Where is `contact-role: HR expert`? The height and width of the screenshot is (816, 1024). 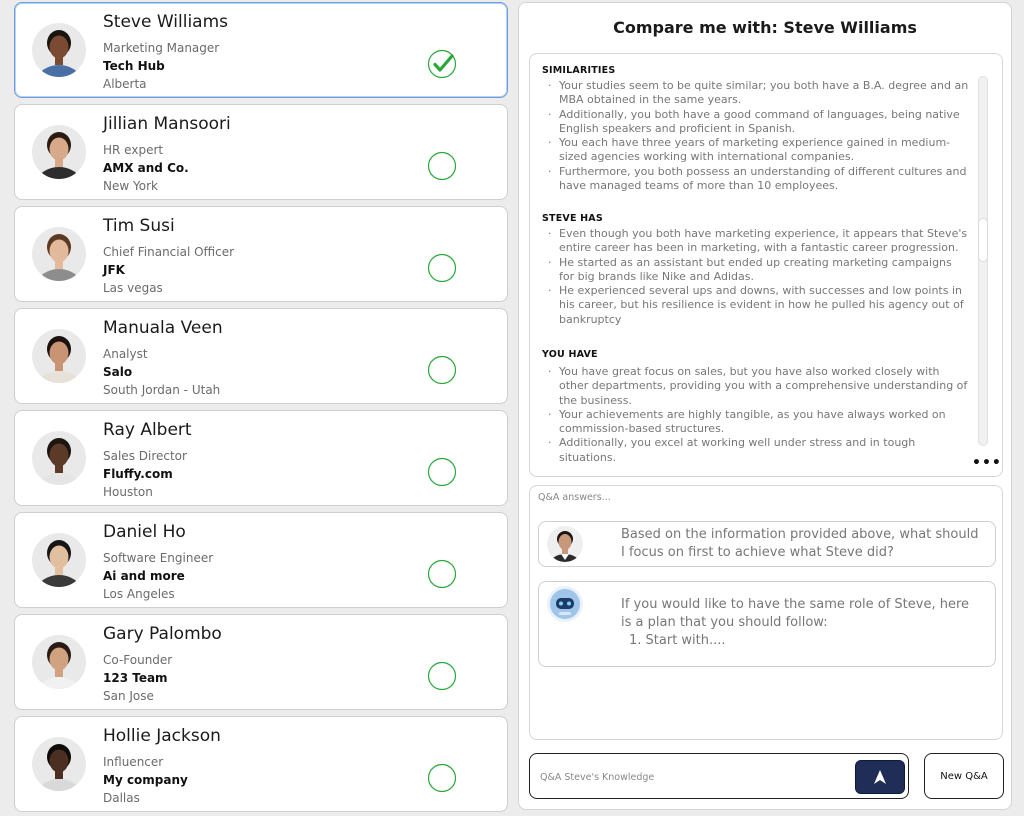 contact-role: HR expert is located at coordinates (133, 150).